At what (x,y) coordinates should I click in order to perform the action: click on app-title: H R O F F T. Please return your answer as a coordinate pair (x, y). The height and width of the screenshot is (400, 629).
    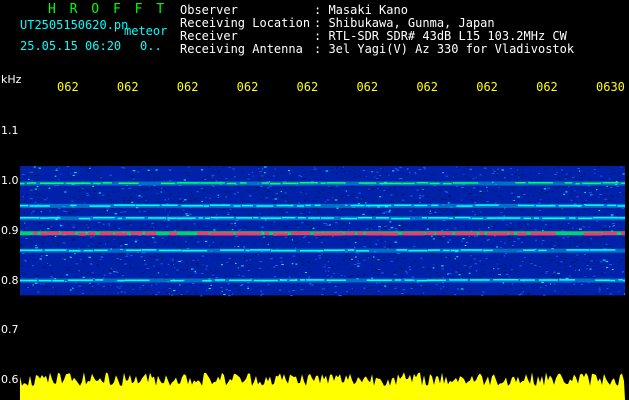
    Looking at the image, I should click on (108, 9).